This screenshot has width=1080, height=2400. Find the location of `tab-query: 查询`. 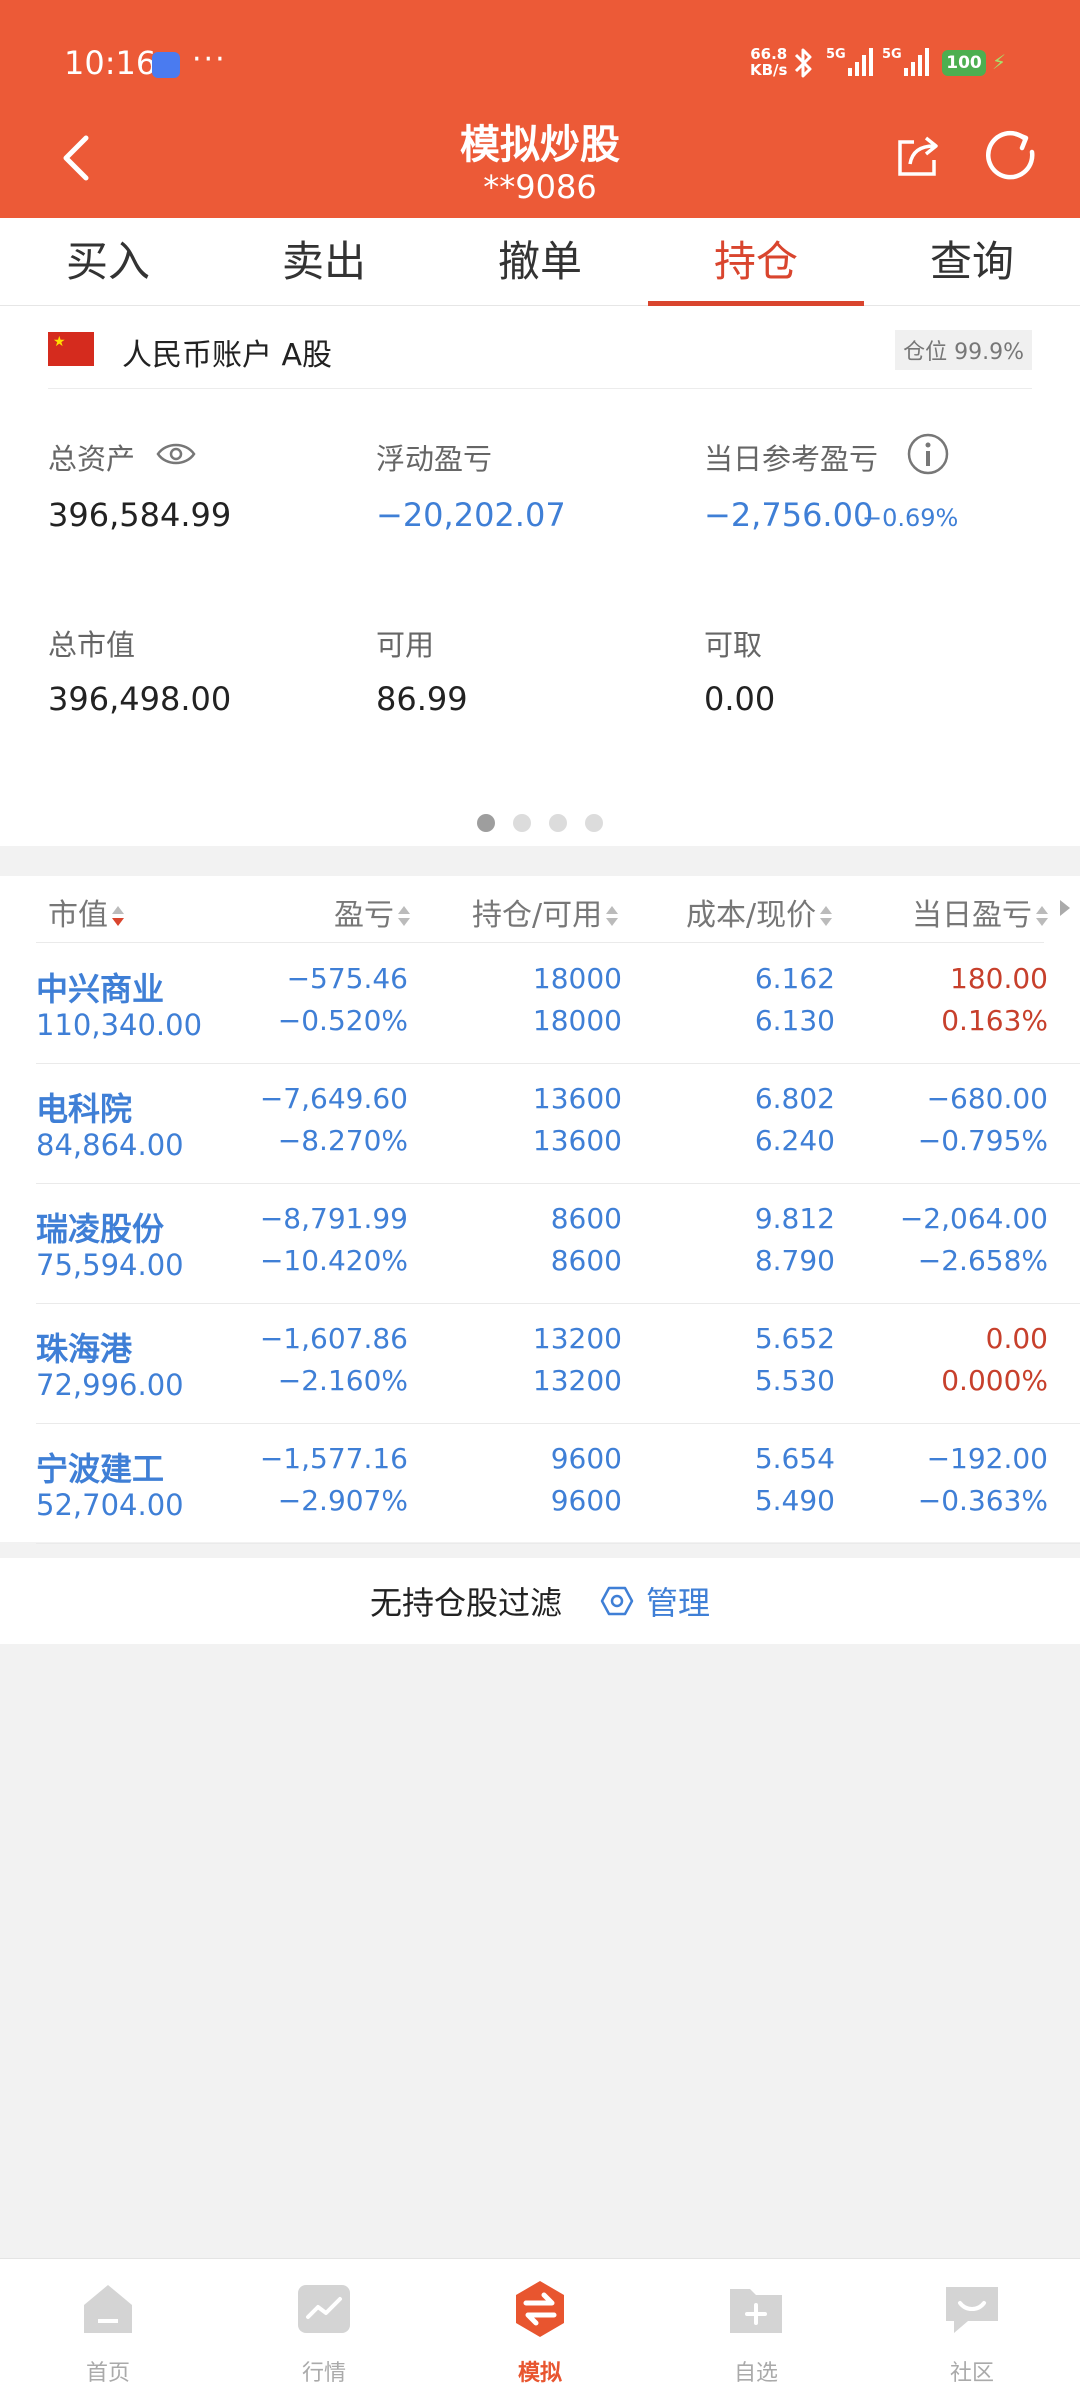

tab-query: 查询 is located at coordinates (972, 262).